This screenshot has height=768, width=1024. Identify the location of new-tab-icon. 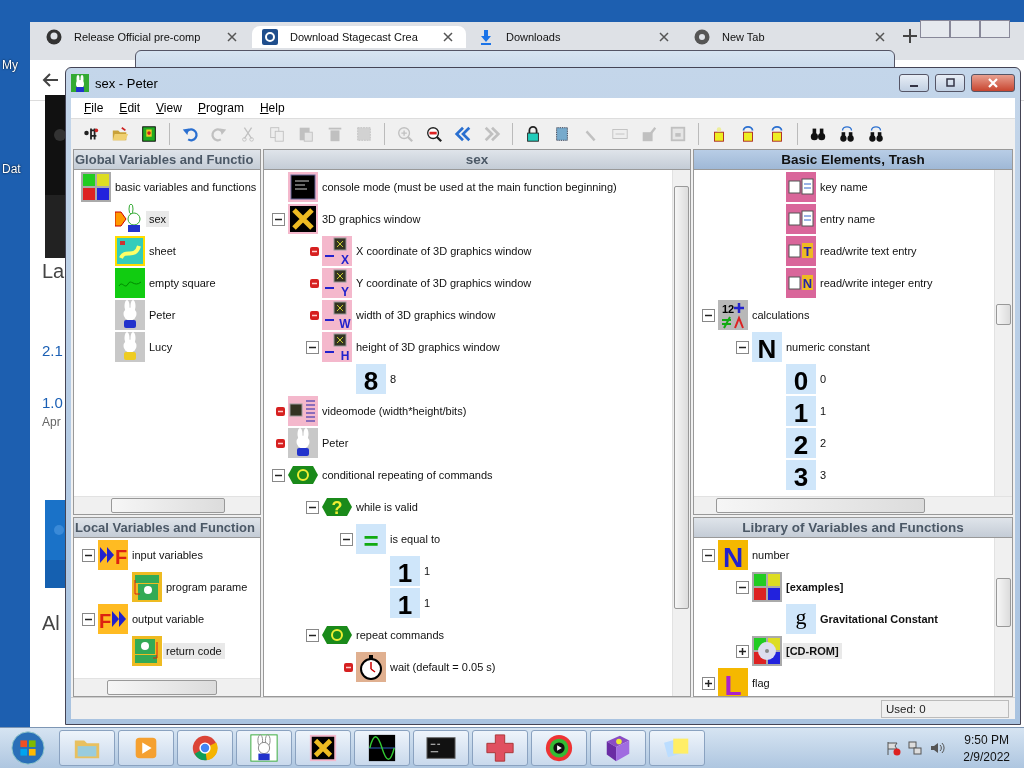
(910, 36).